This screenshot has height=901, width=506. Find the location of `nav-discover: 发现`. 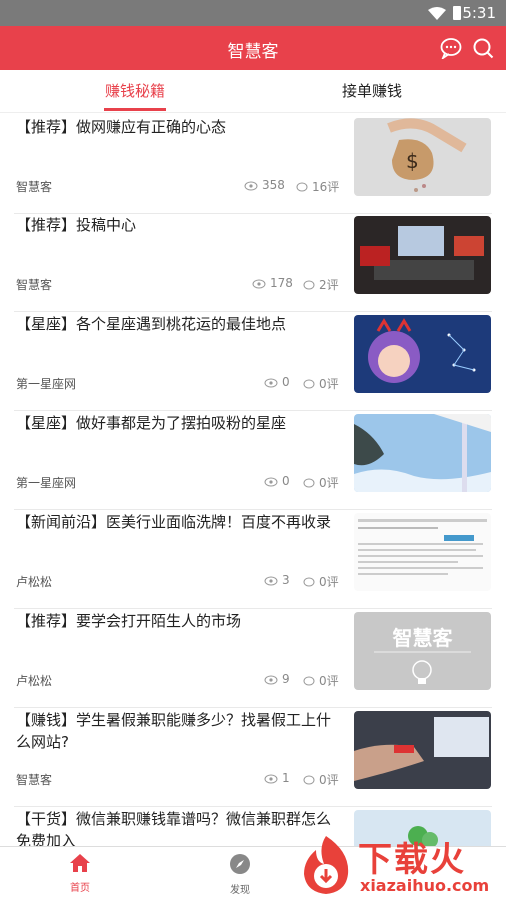

nav-discover: 发现 is located at coordinates (240, 874).